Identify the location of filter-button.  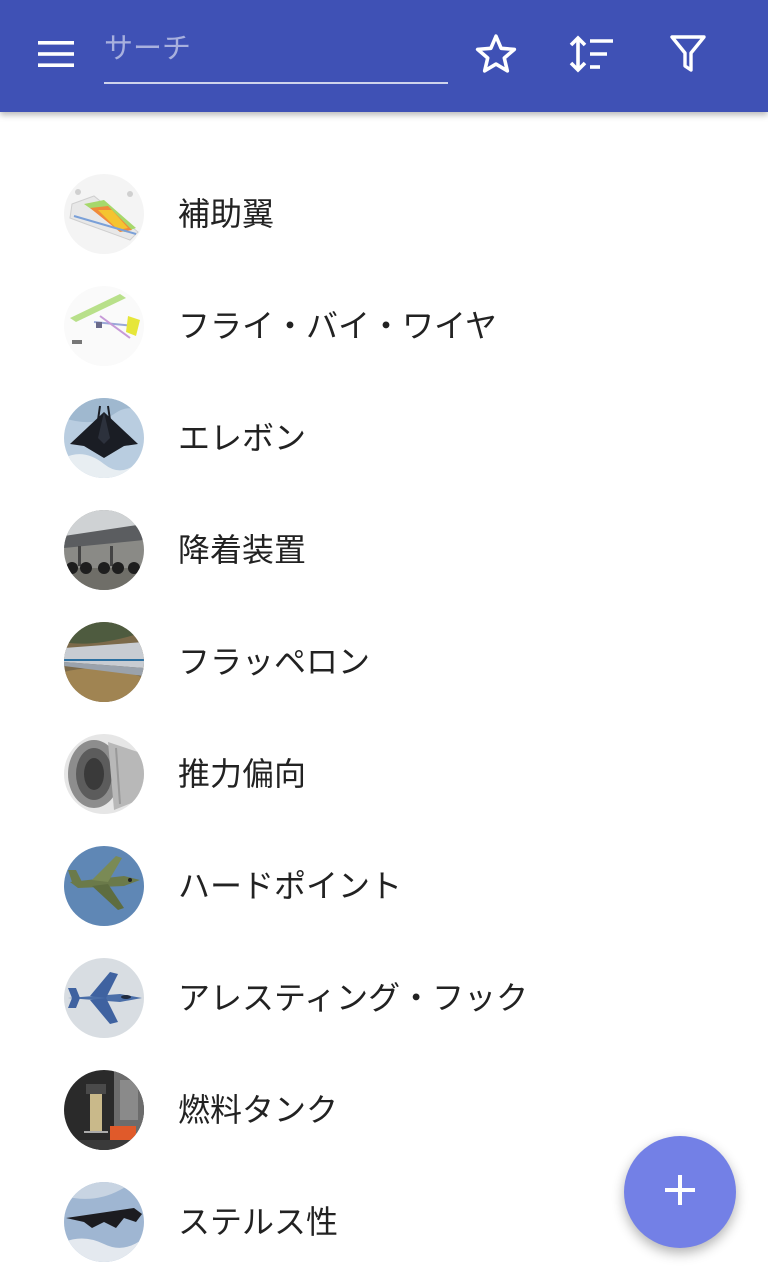
(688, 56).